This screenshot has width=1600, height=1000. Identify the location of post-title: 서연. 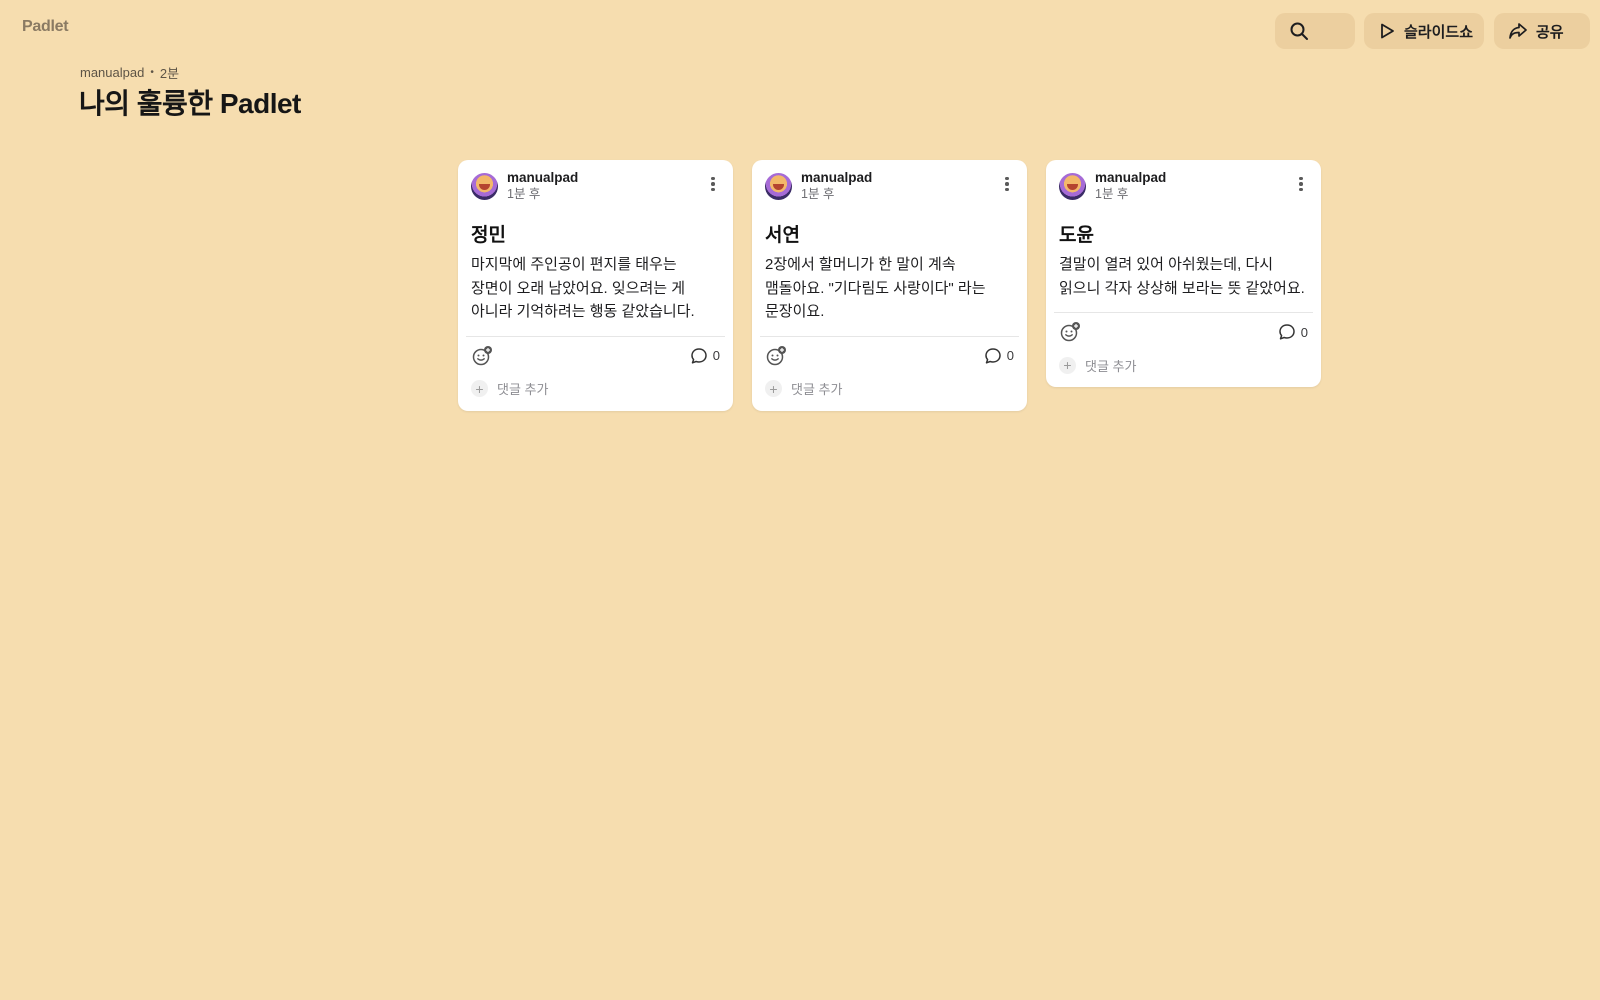
(782, 235).